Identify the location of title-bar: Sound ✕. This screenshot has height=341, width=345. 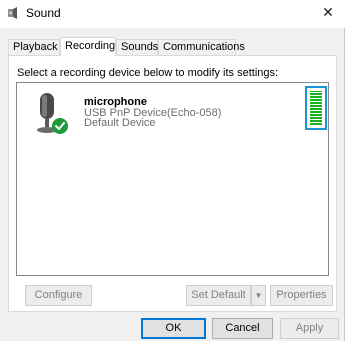
(172, 14).